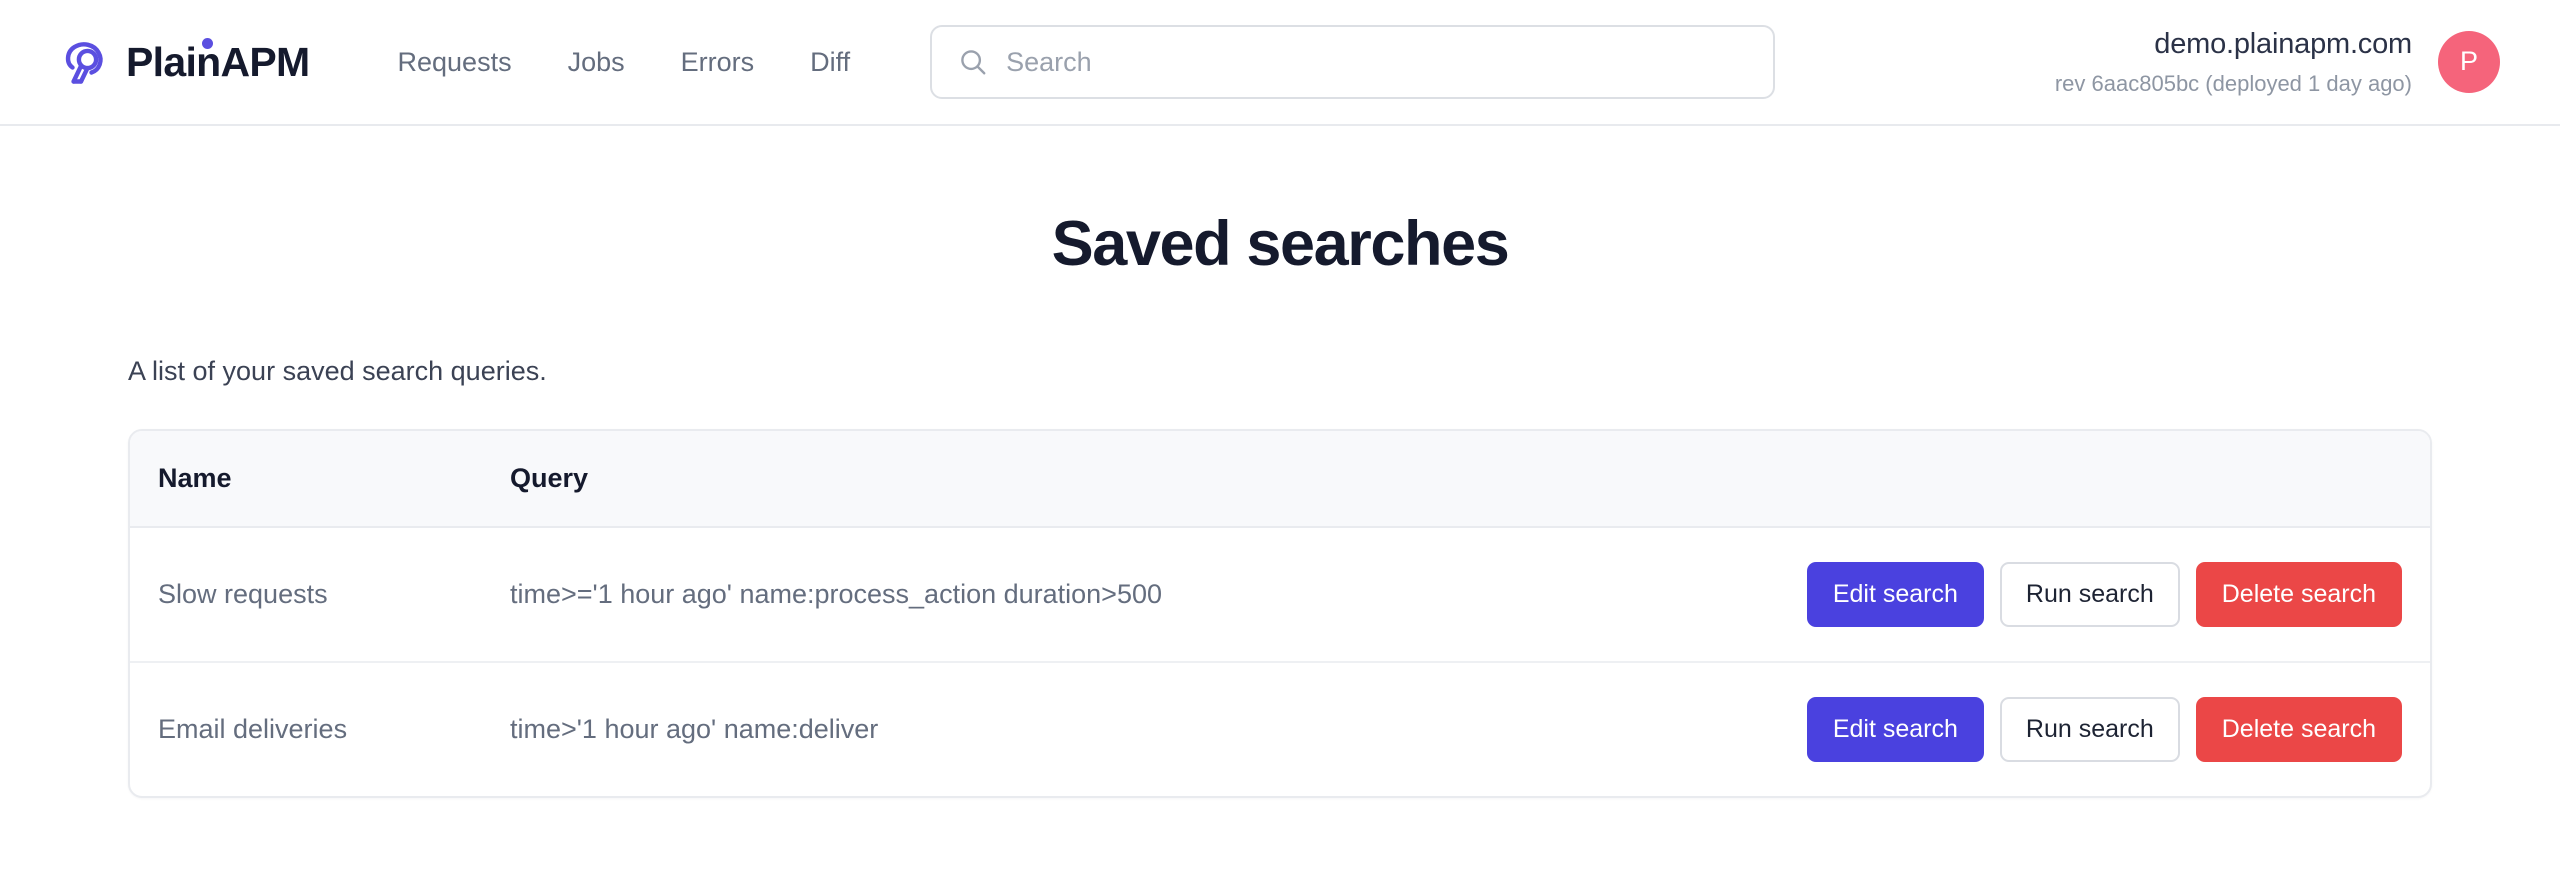 The height and width of the screenshot is (894, 2560). I want to click on main-nav: Requests Jobs Errors Diff, so click(624, 62).